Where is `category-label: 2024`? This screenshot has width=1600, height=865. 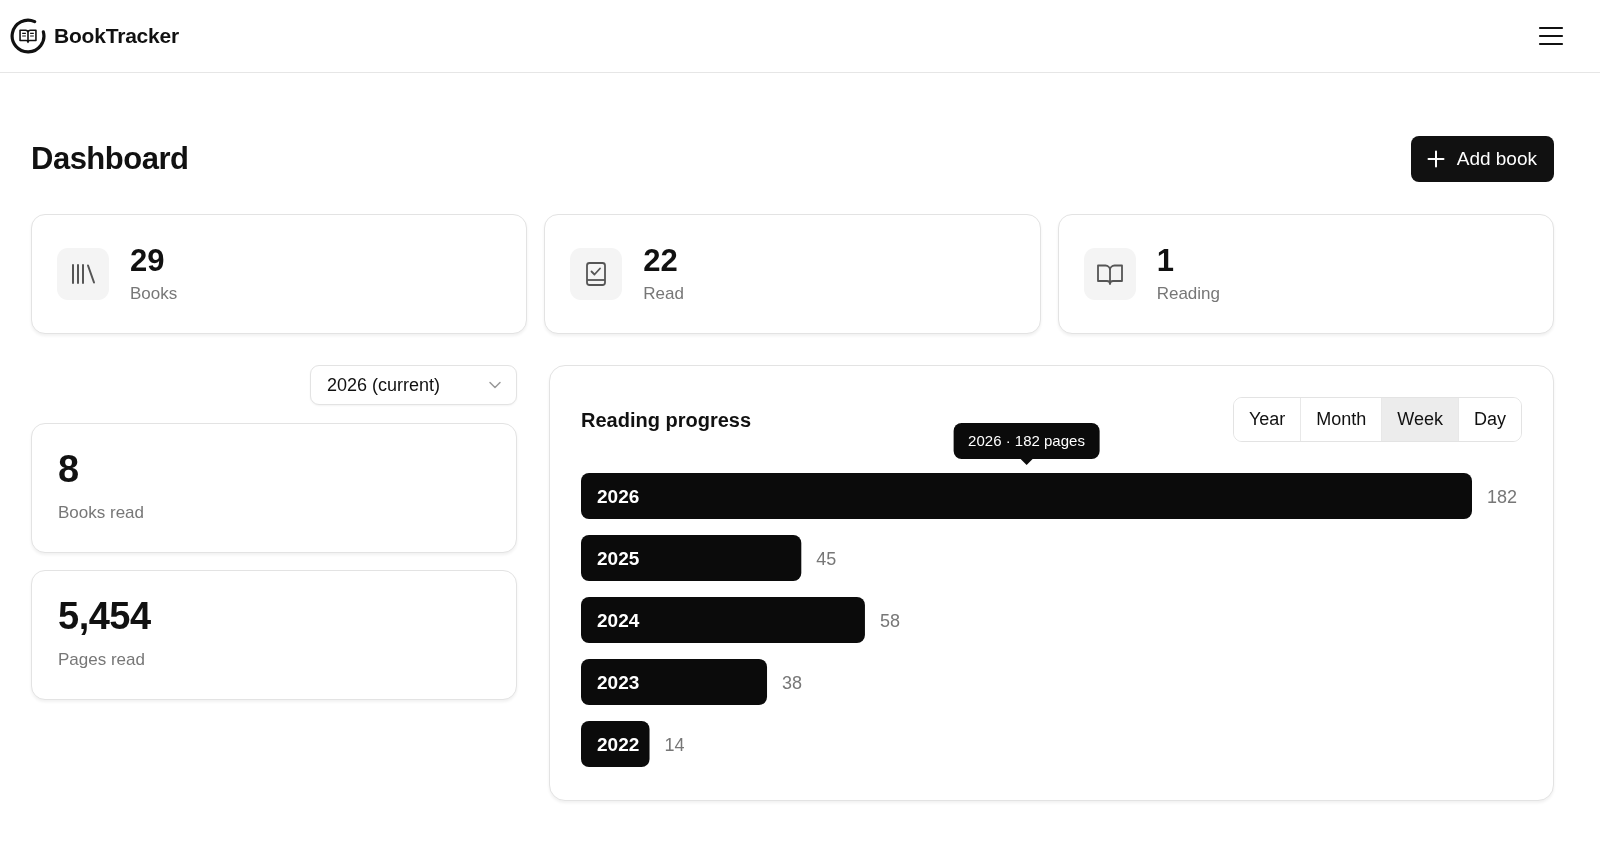 category-label: 2024 is located at coordinates (618, 620).